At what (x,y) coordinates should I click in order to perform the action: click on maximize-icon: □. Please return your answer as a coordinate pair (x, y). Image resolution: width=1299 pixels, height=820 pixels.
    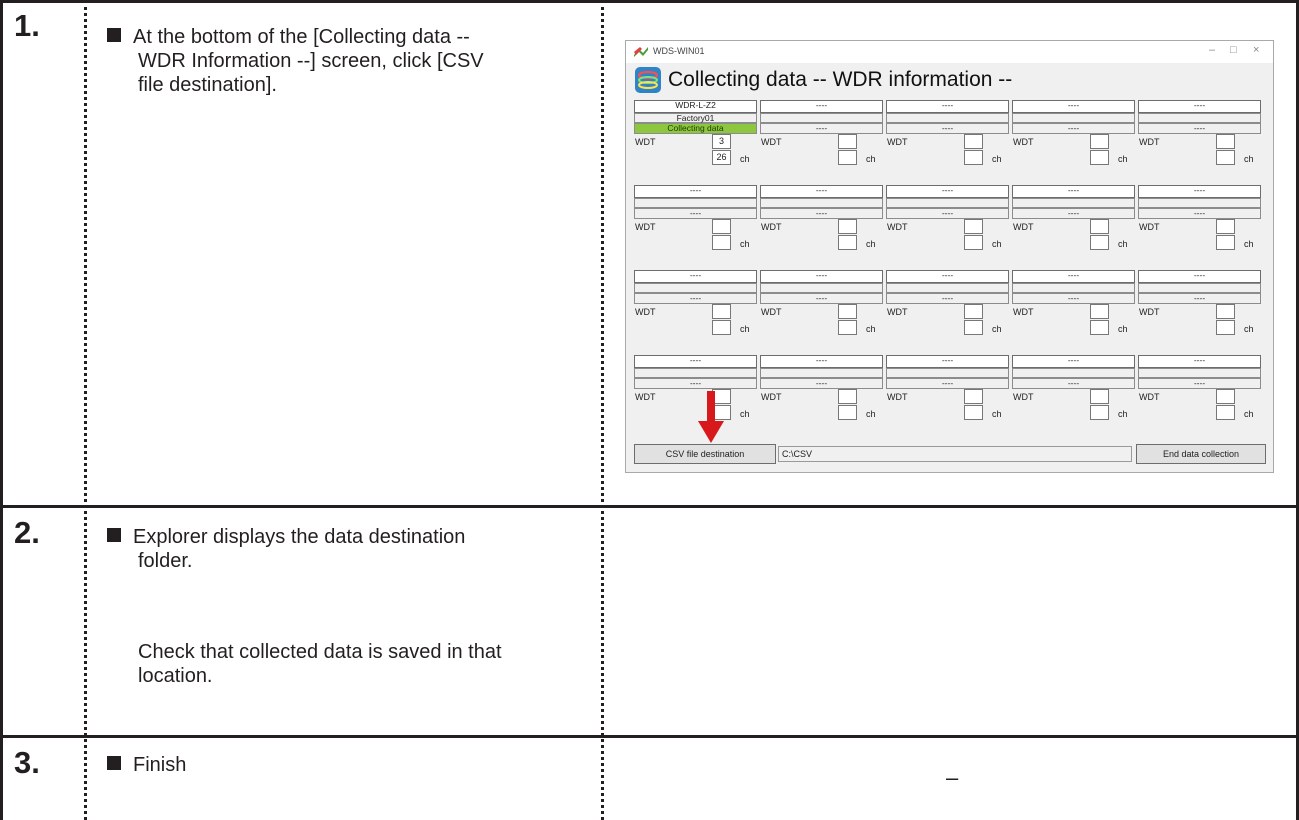
    Looking at the image, I should click on (1233, 50).